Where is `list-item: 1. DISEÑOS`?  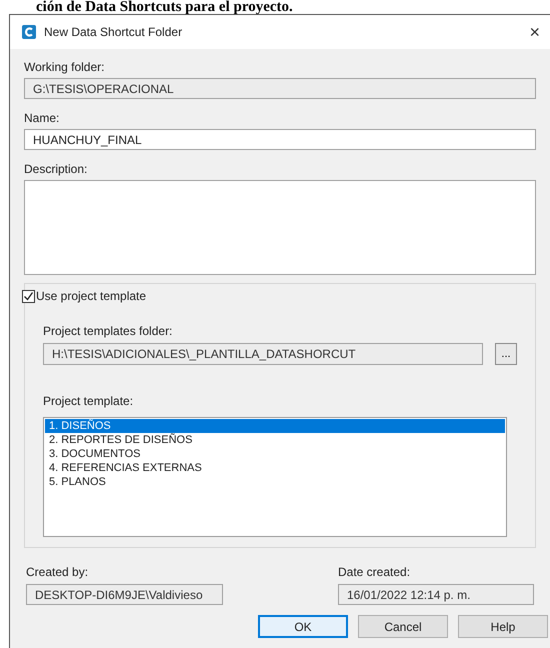 list-item: 1. DISEÑOS is located at coordinates (275, 426).